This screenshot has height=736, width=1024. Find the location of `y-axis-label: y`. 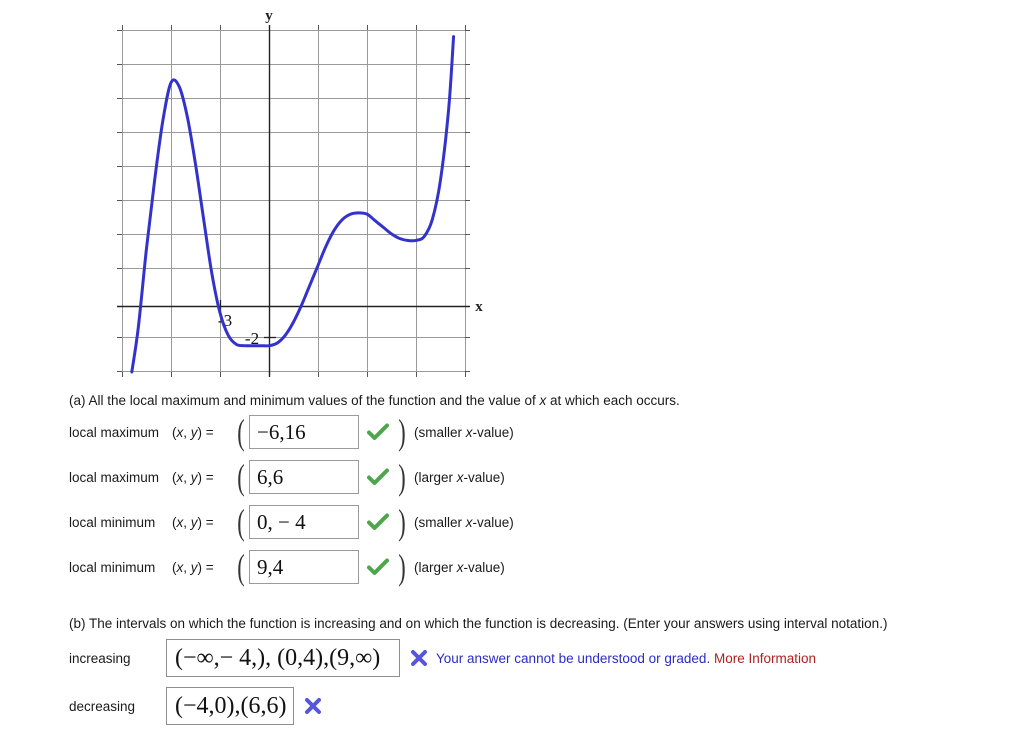

y-axis-label: y is located at coordinates (269, 16).